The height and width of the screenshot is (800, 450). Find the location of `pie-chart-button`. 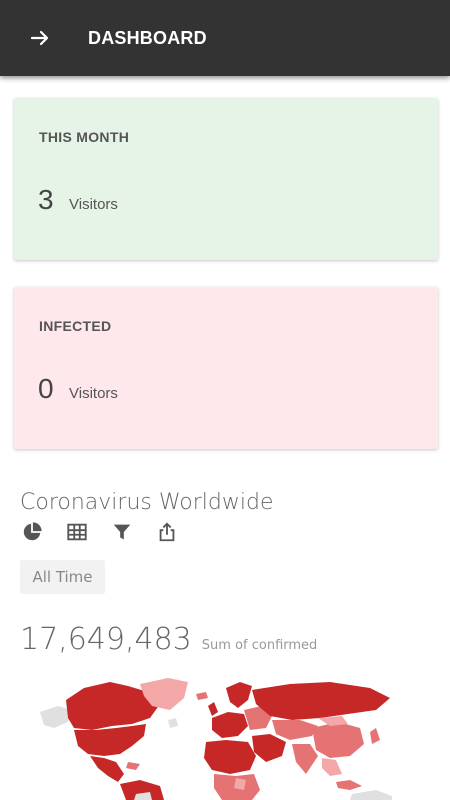

pie-chart-button is located at coordinates (32, 532).